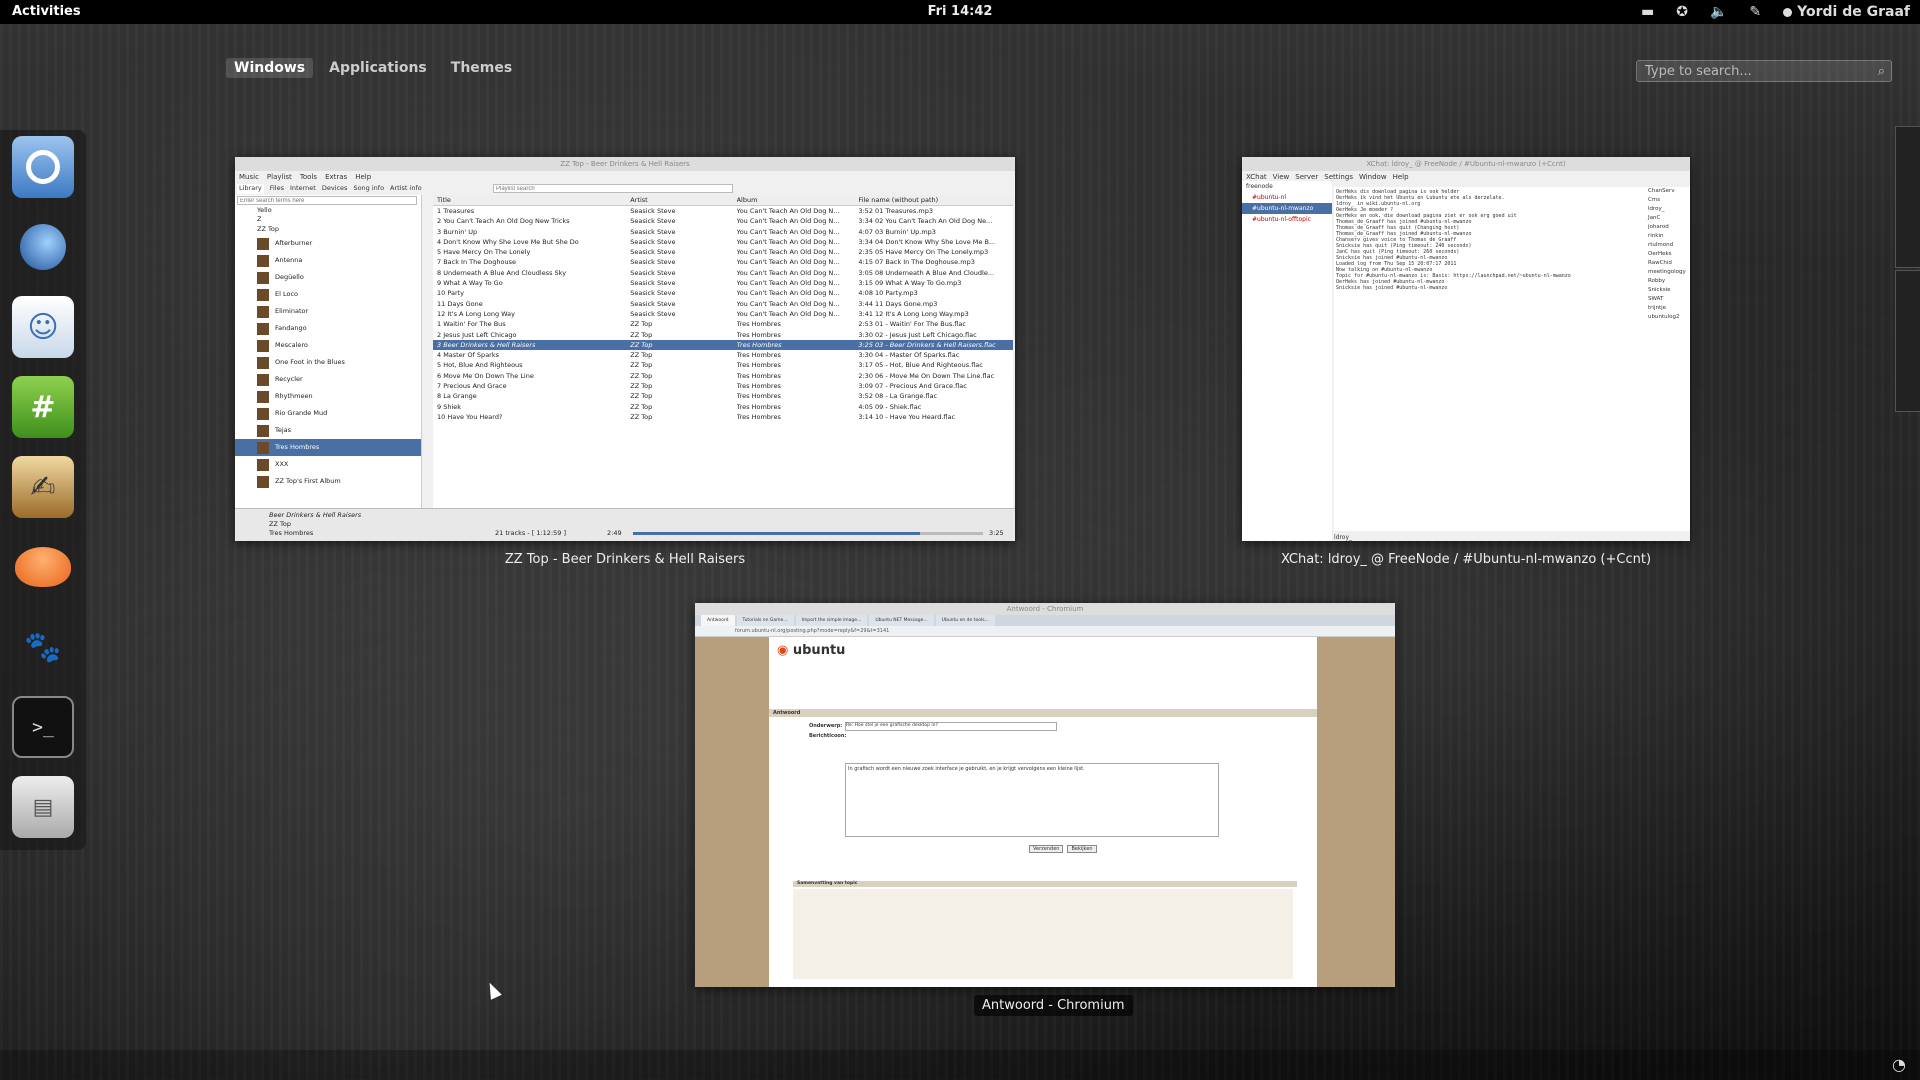 This screenshot has width=1920, height=1080. Describe the element at coordinates (46, 12) in the screenshot. I see `activities-button: Activities` at that location.